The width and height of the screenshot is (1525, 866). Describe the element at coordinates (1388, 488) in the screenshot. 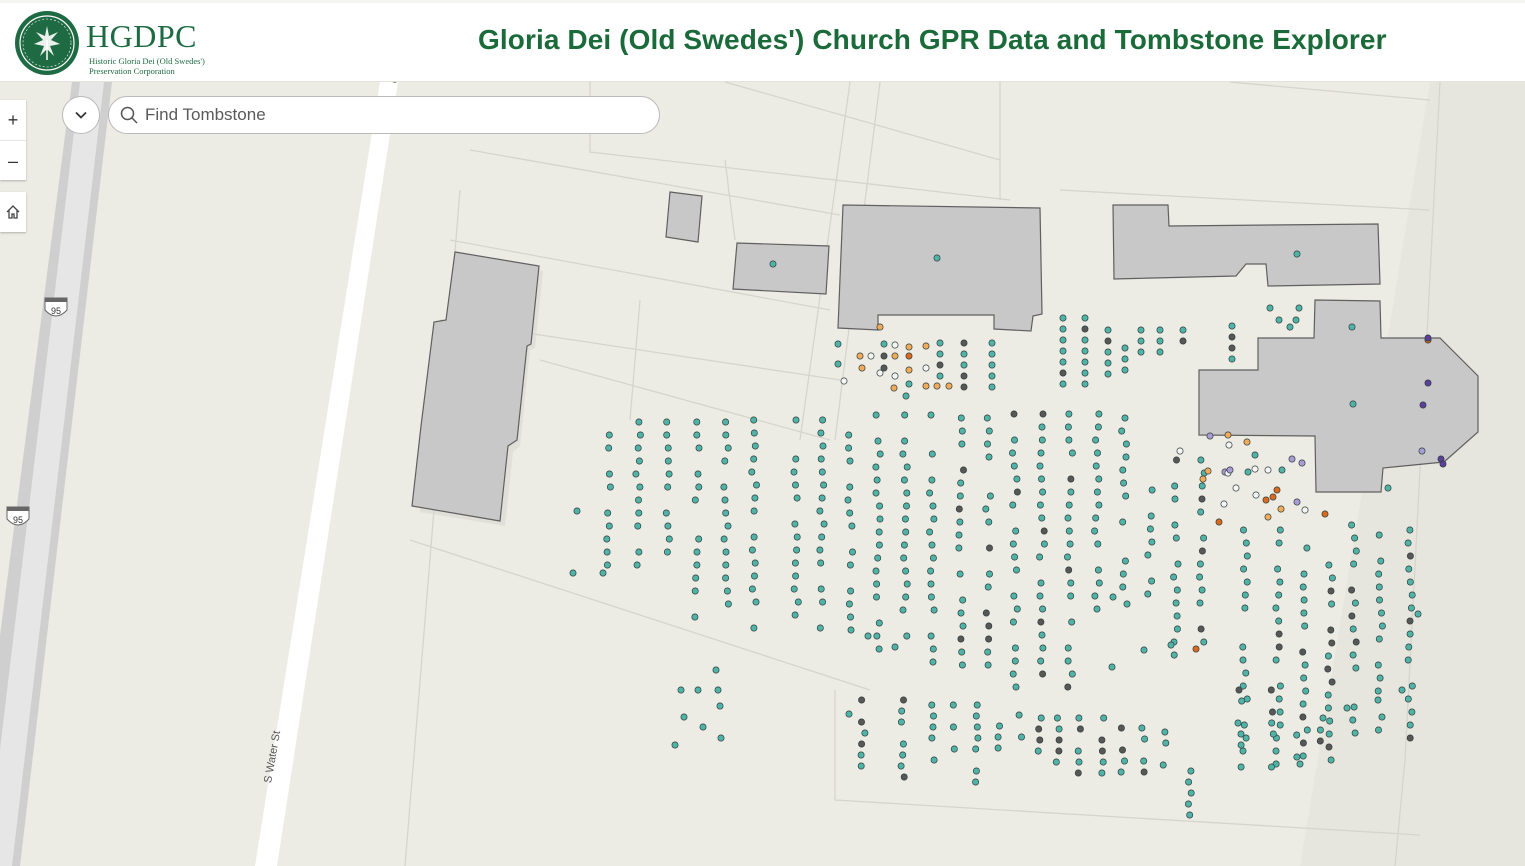

I see `building-marker-point` at that location.